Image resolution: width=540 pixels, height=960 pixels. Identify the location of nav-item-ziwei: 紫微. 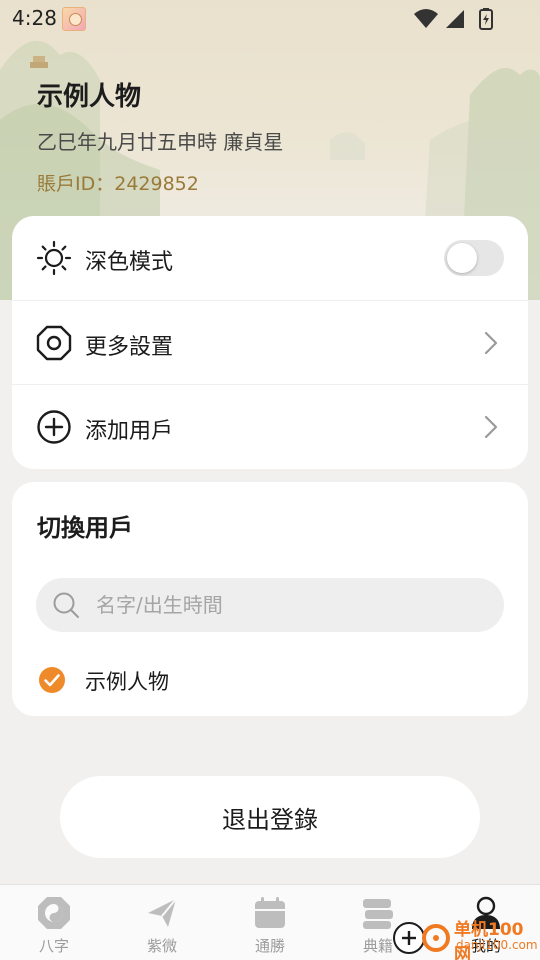
(162, 922).